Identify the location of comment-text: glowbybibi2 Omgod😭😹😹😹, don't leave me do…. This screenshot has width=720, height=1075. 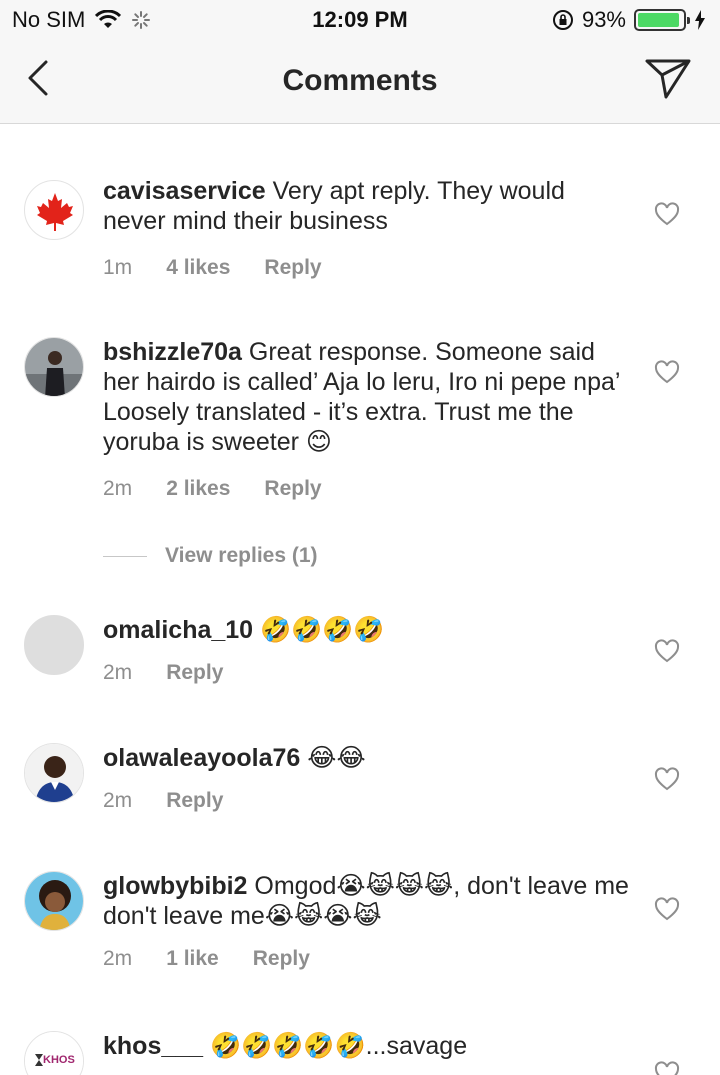
(368, 901).